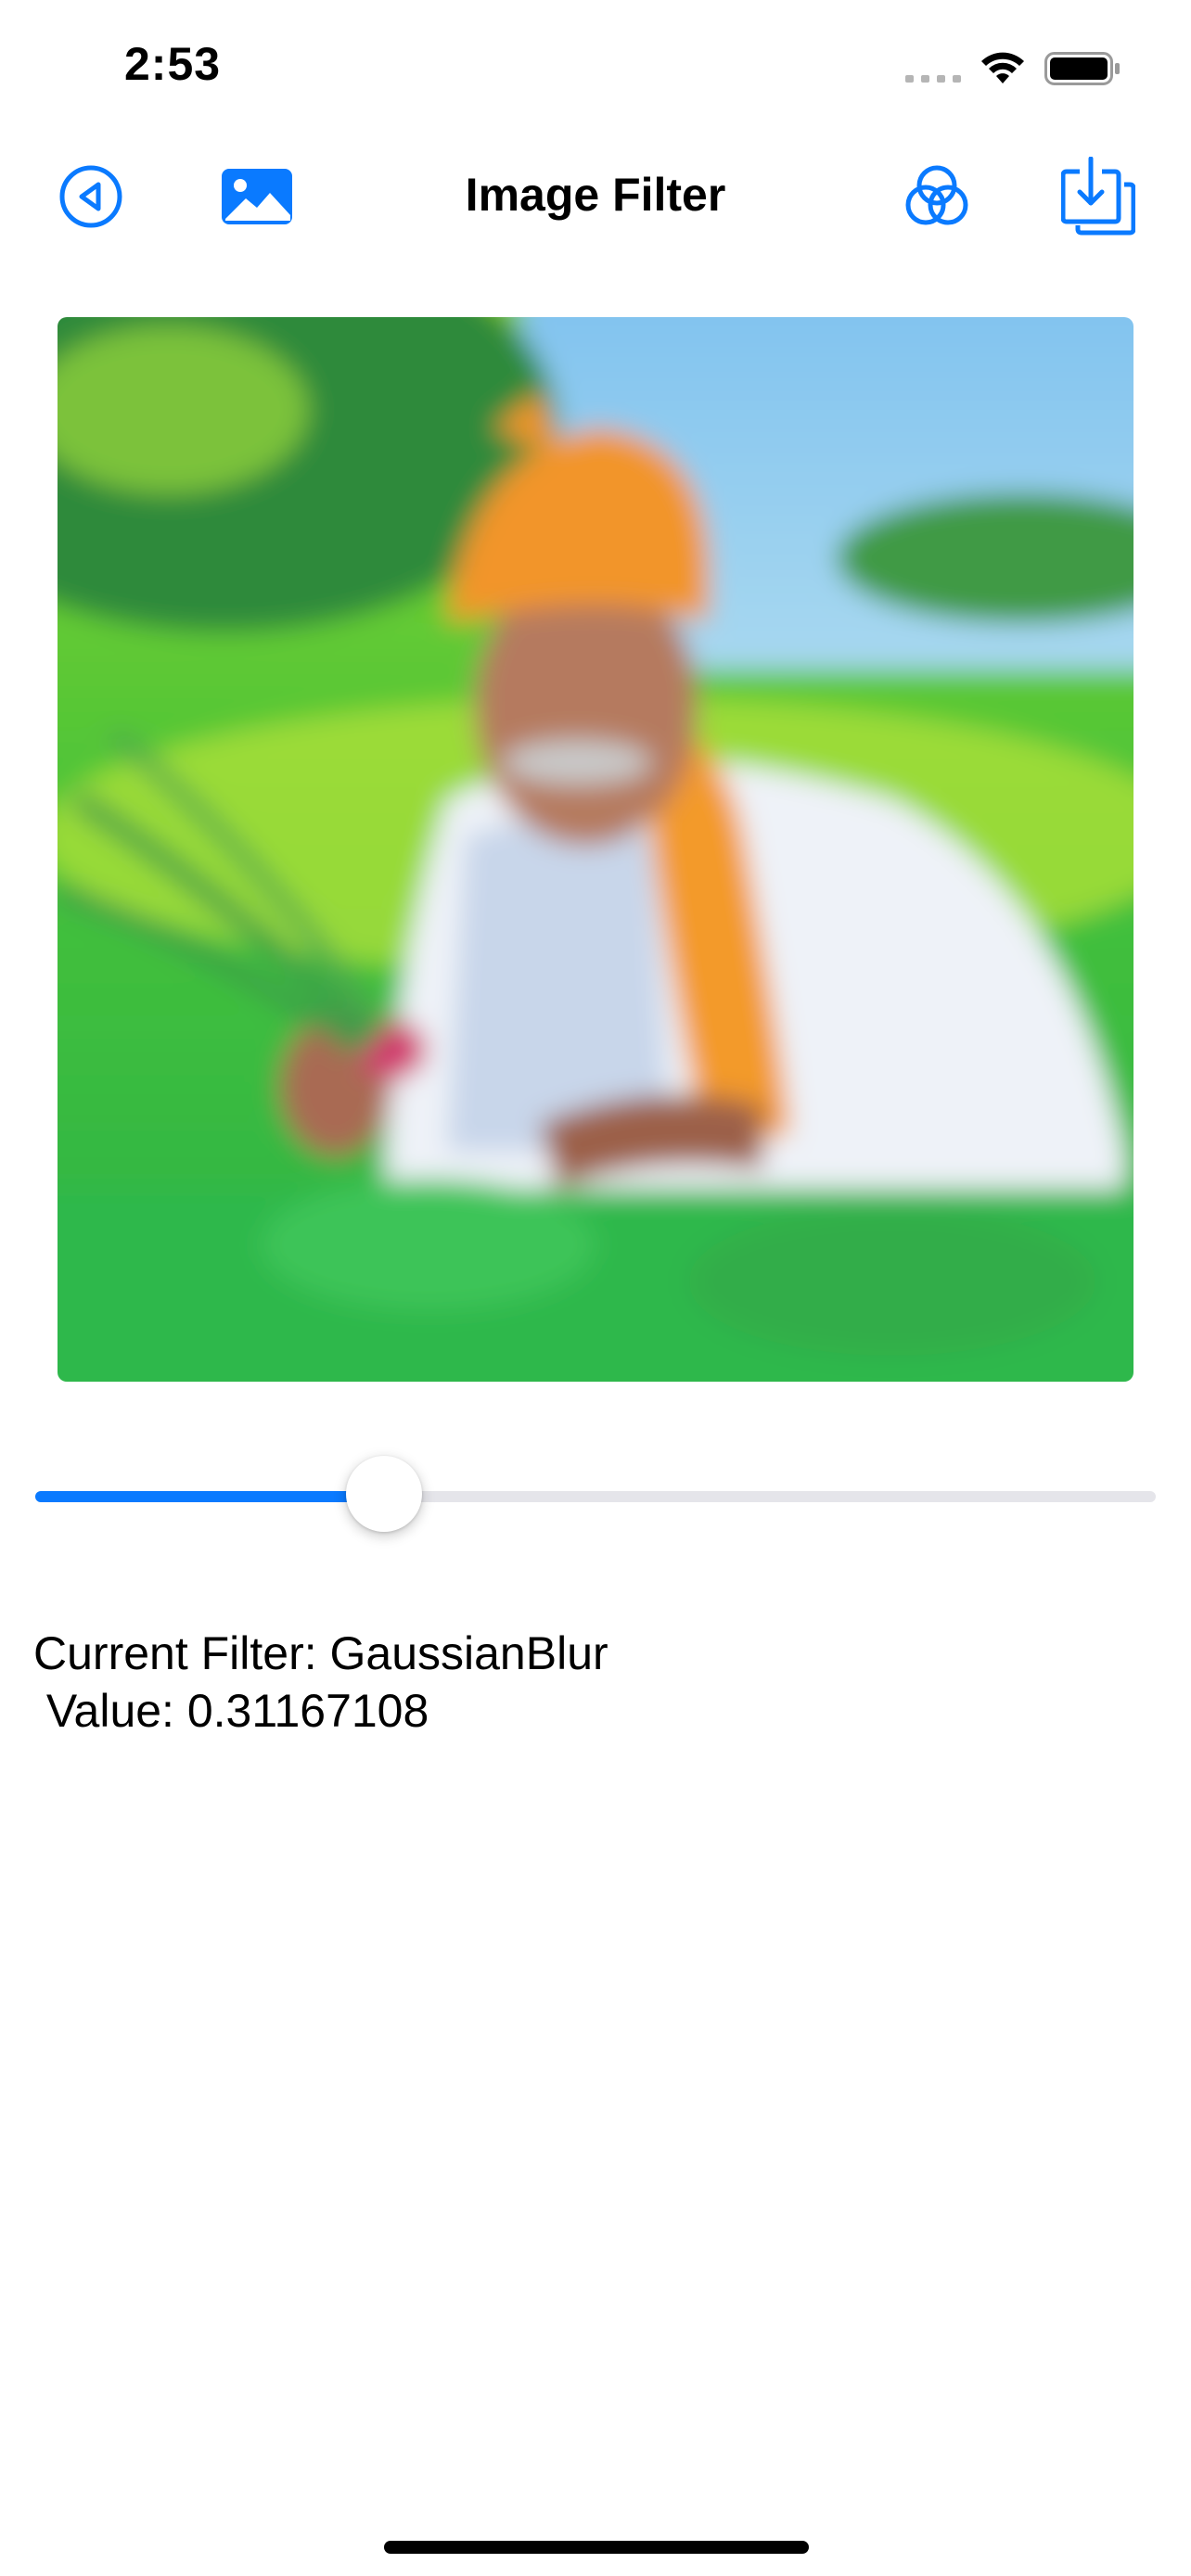 The height and width of the screenshot is (2576, 1191). I want to click on status-bar: 2:53, so click(595, 69).